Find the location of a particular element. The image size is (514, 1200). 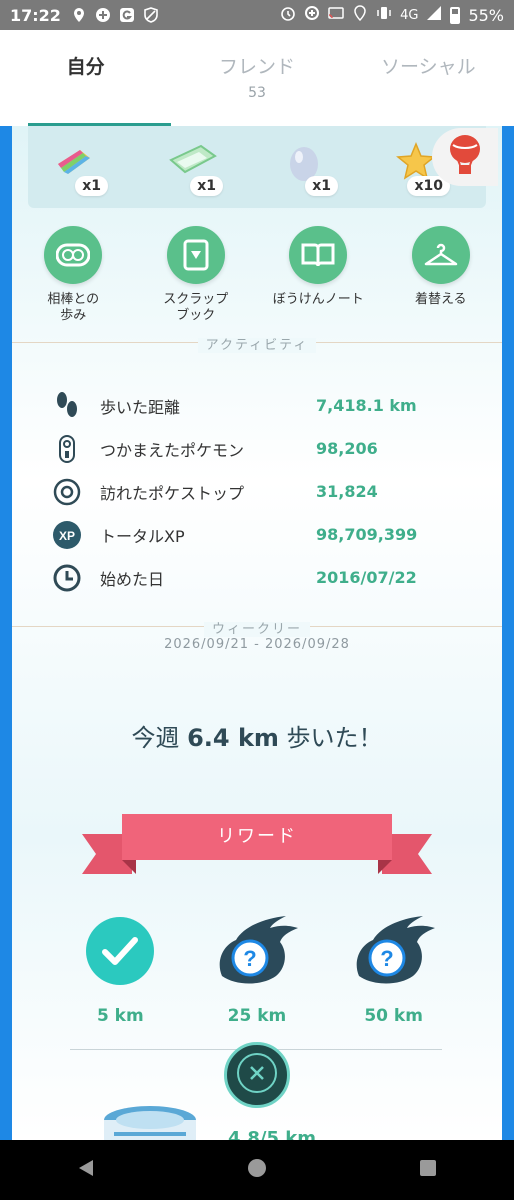

reward-50km: ? 50 km is located at coordinates (394, 966).